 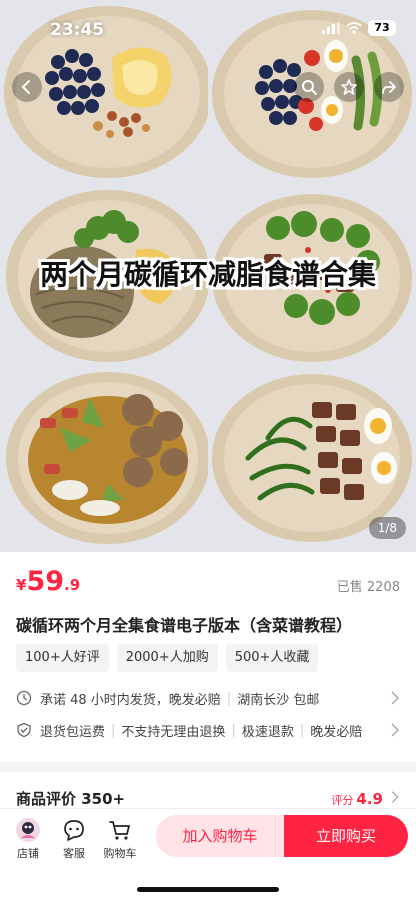 I want to click on back-button, so click(x=27, y=87).